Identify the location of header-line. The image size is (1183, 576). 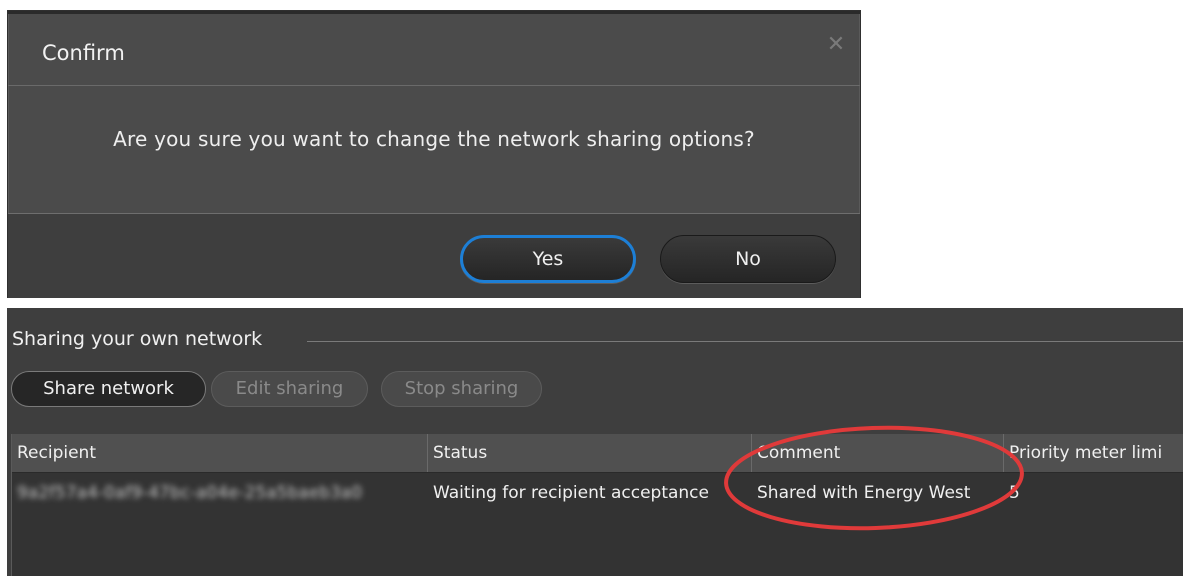
(745, 341).